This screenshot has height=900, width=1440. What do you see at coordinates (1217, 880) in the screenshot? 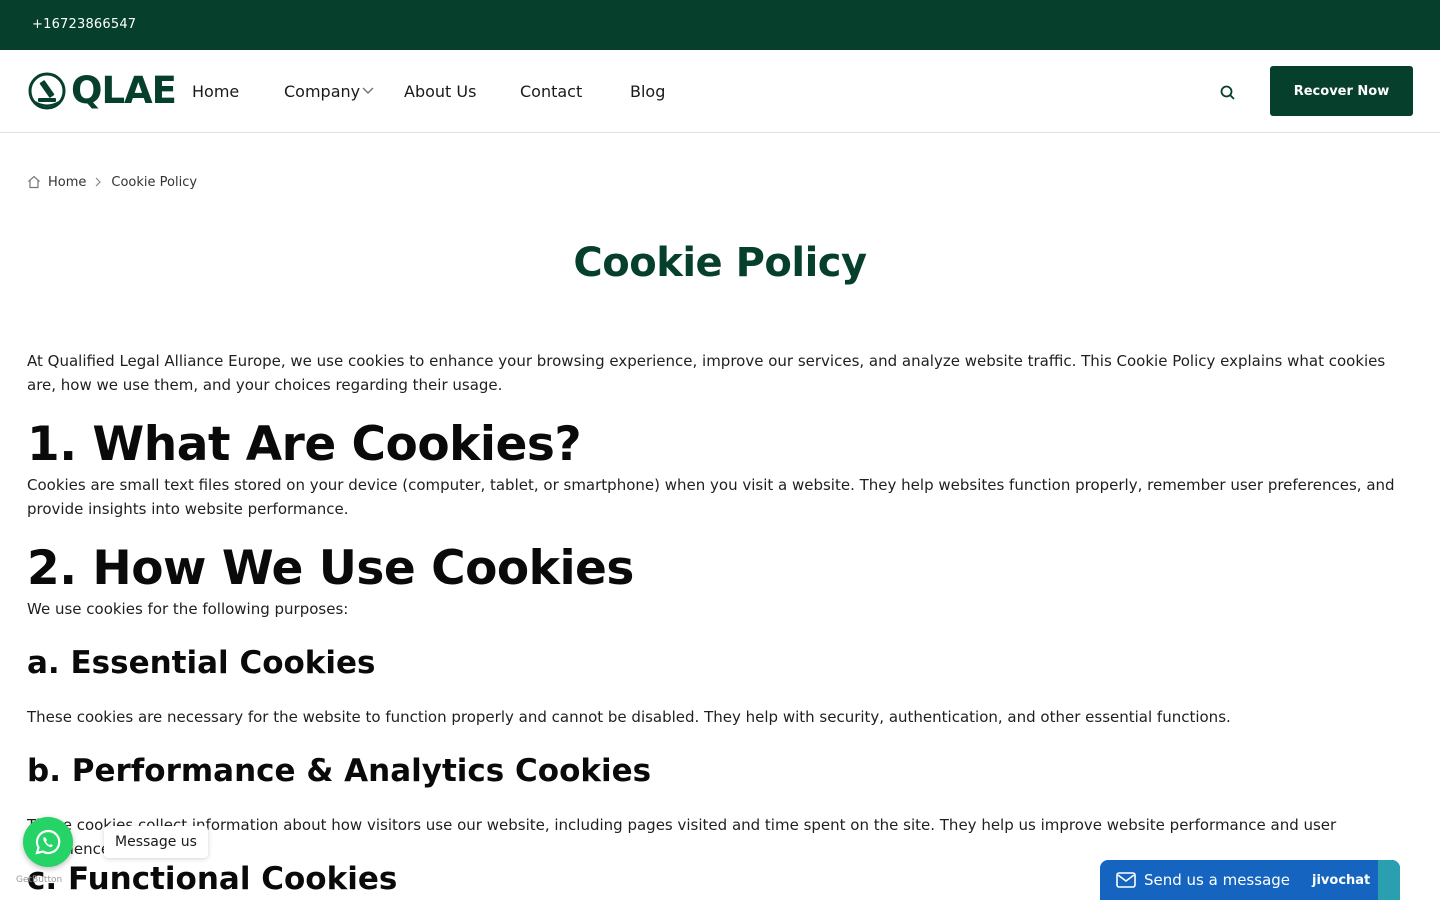
I see `jivochat-label: Send us a message` at bounding box center [1217, 880].